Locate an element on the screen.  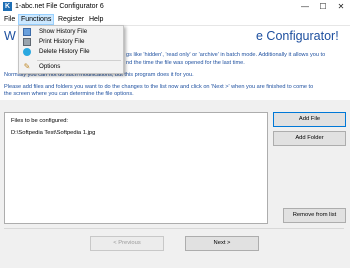
add-folder-button: Add Folder is located at coordinates (309, 138).